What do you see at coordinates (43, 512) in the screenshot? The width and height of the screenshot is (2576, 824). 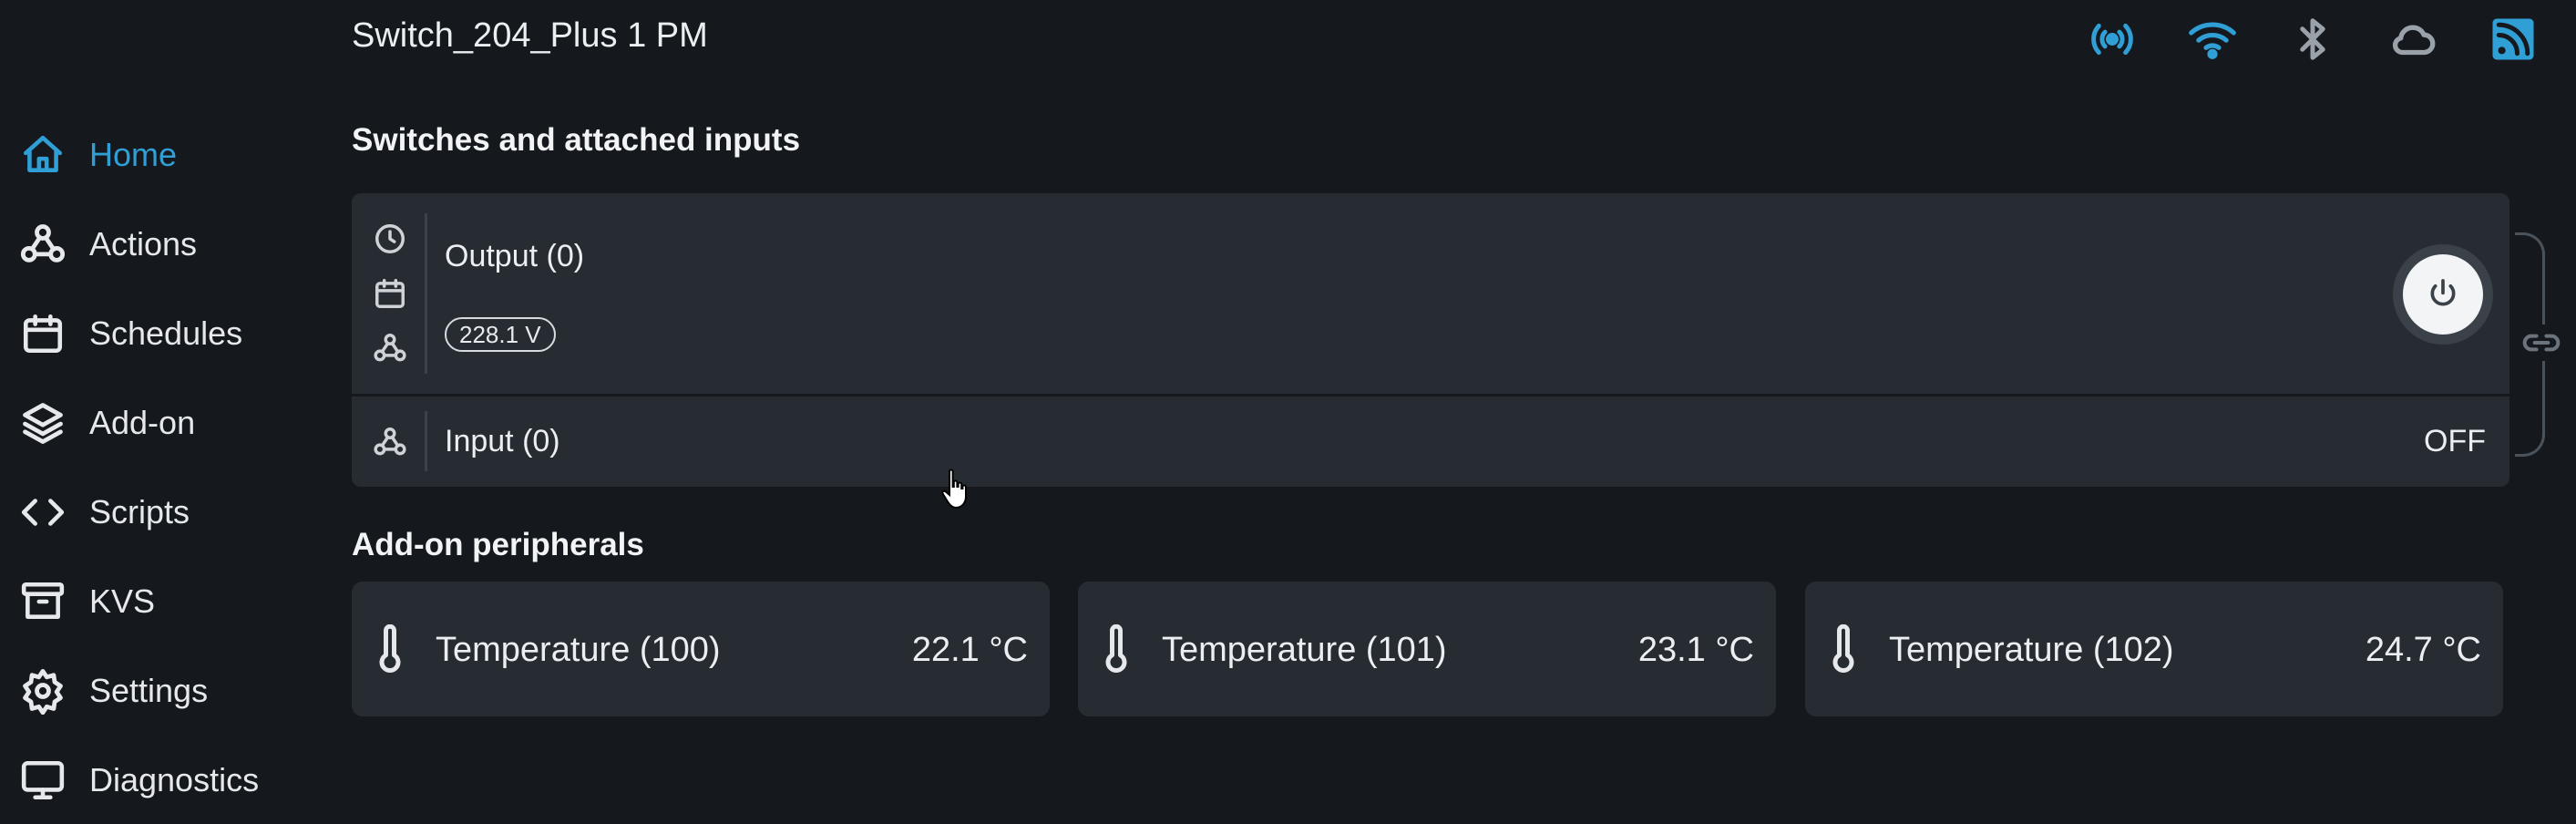 I see `code-icon` at bounding box center [43, 512].